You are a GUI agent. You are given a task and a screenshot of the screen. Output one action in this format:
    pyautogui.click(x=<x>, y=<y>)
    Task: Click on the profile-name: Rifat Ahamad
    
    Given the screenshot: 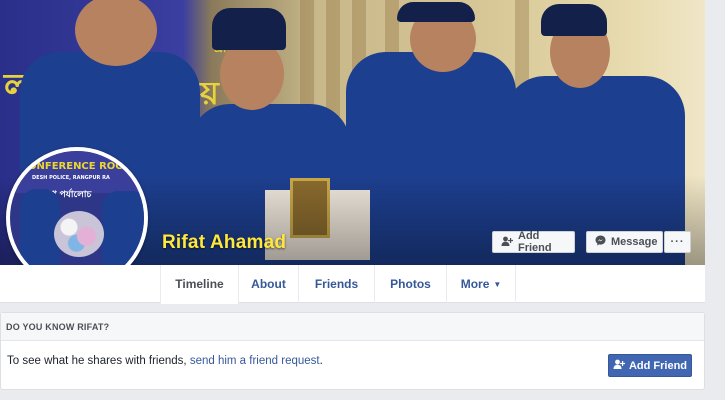 What is the action you would take?
    pyautogui.click(x=224, y=243)
    